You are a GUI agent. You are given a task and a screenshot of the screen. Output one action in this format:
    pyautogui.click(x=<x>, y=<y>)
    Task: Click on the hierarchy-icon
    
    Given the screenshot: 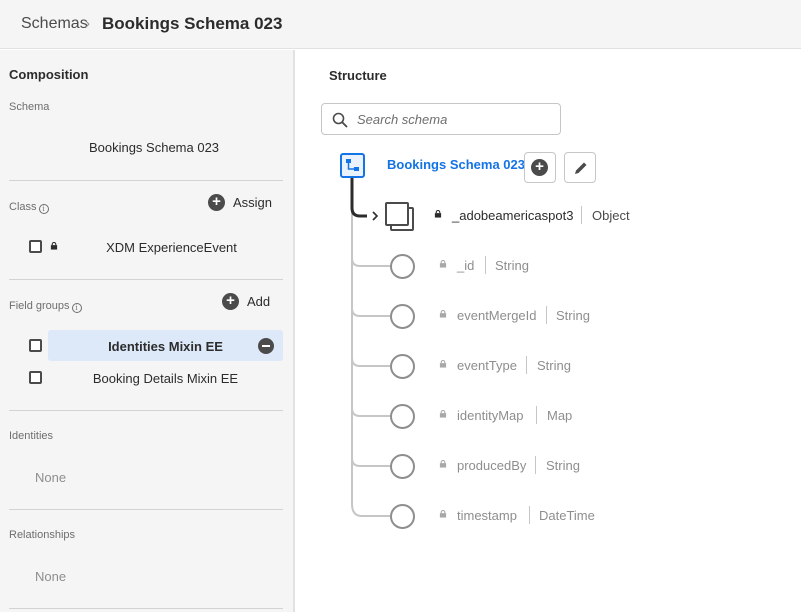 What is the action you would take?
    pyautogui.click(x=352, y=165)
    